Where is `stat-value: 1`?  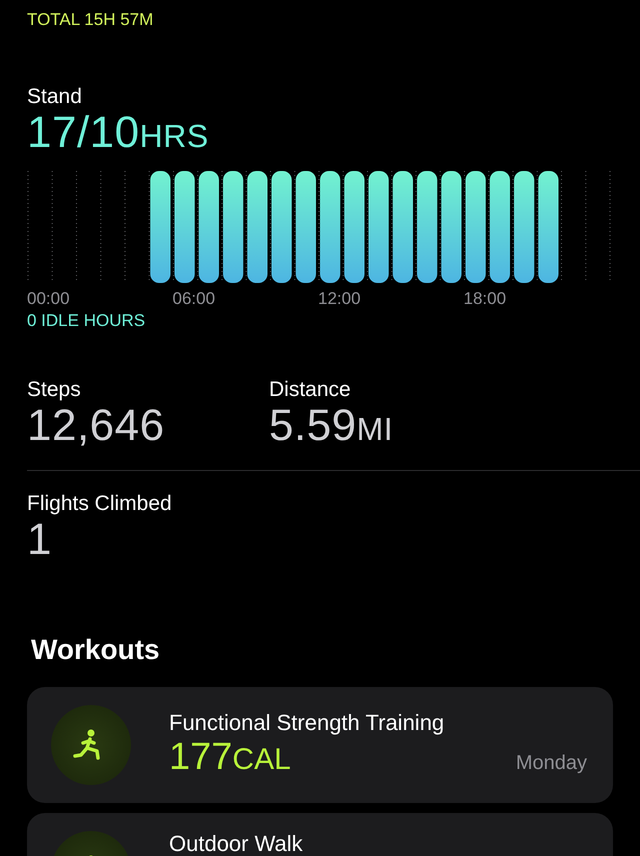
stat-value: 1 is located at coordinates (40, 540).